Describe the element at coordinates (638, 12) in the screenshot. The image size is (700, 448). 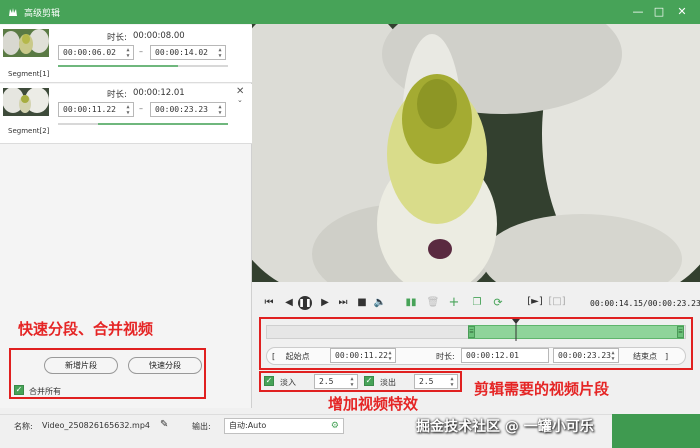
I see `minimize-icon: —` at that location.